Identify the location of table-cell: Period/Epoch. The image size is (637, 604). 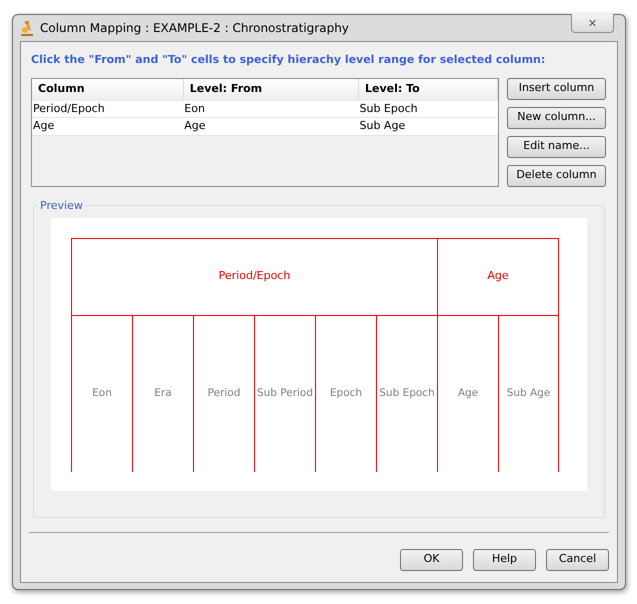
(108, 109).